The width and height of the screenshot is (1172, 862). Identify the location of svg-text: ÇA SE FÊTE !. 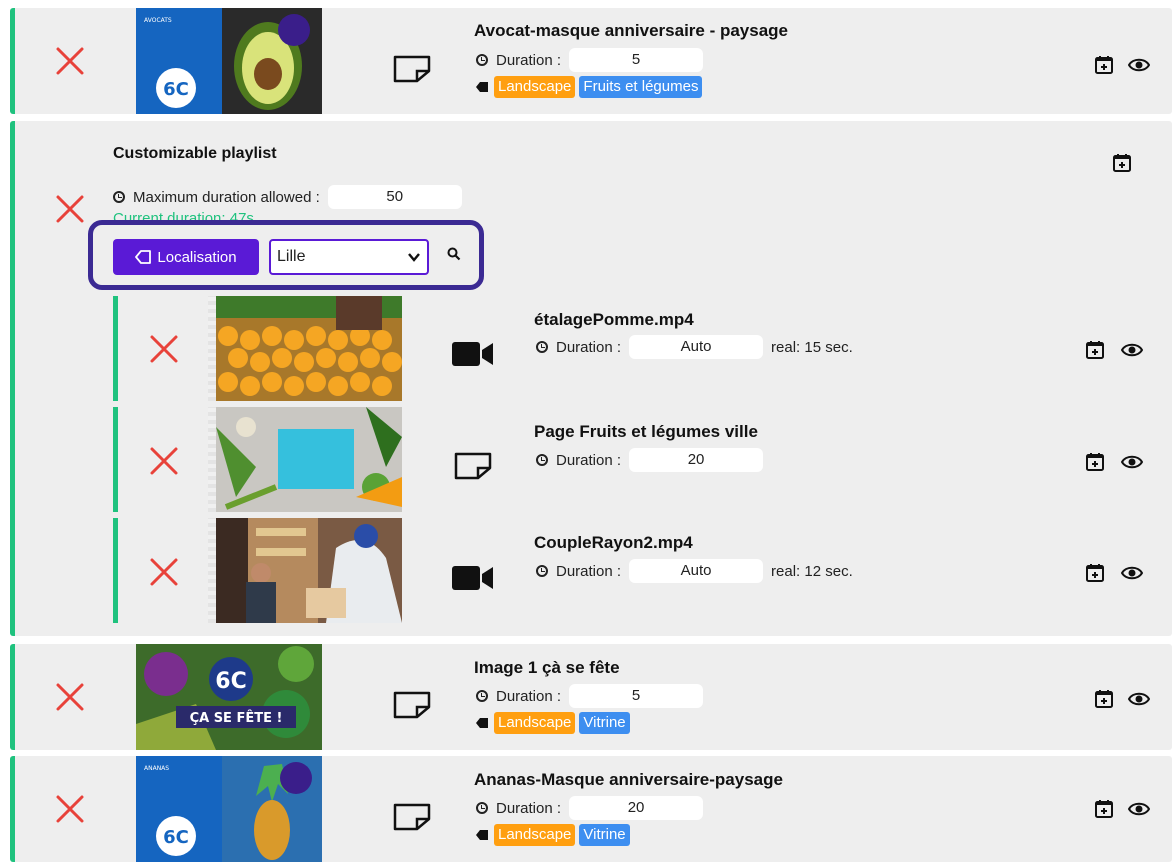
(236, 718).